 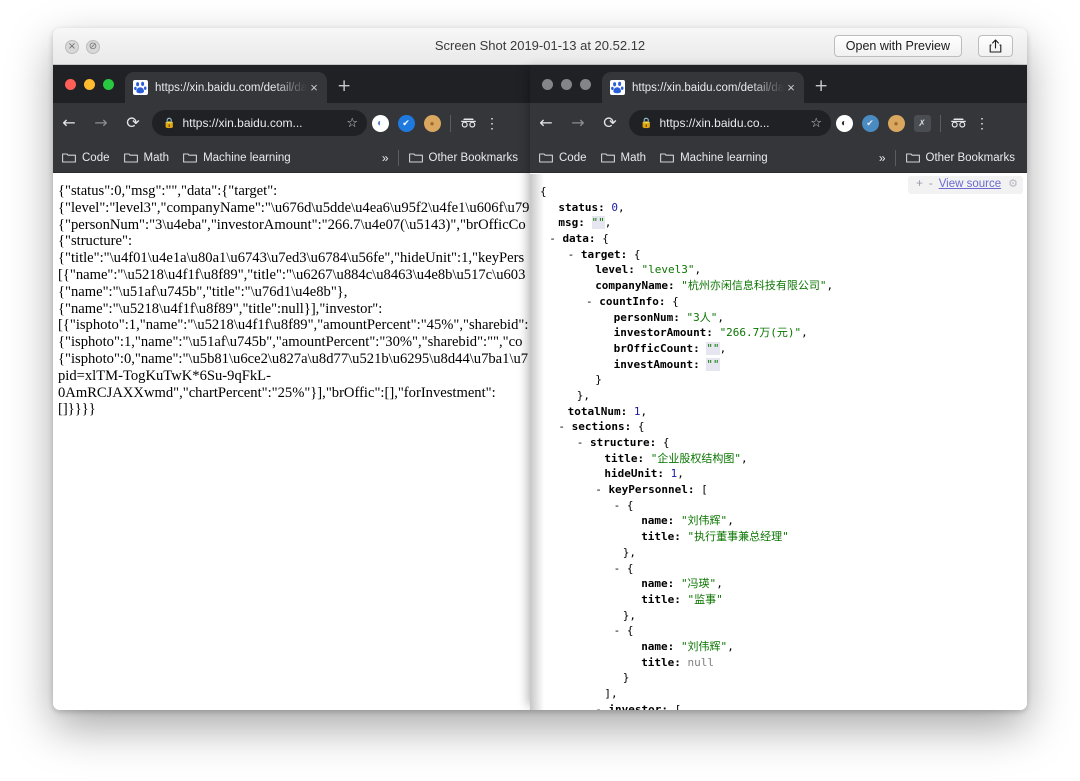 I want to click on back-button-right: ←, so click(x=546, y=123).